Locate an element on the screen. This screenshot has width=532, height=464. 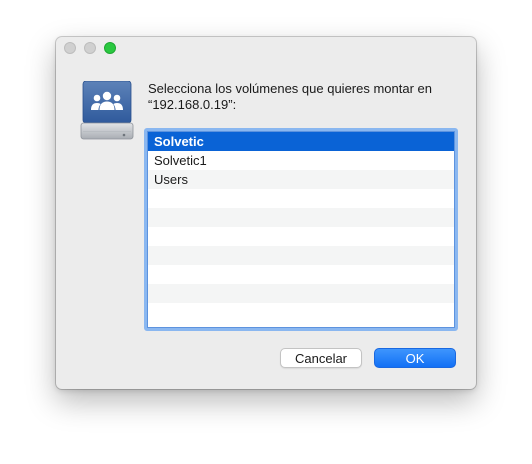
volume-item-solvetic1: Solvetic1 is located at coordinates (301, 160).